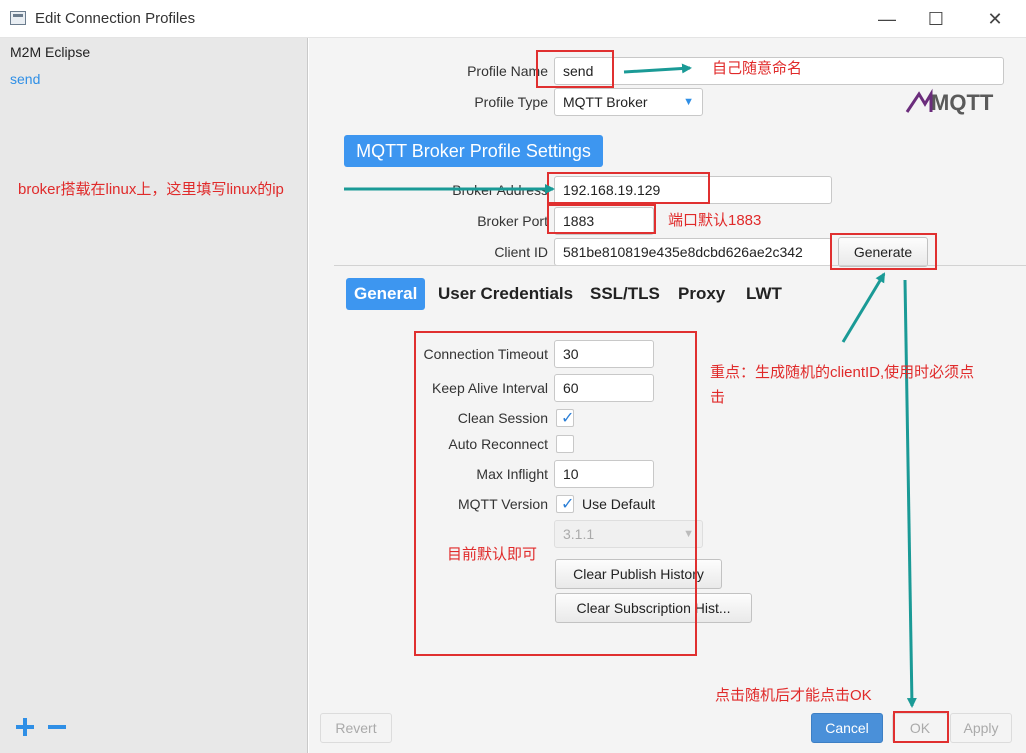  Describe the element at coordinates (511, 102) in the screenshot. I see `profile-type-label: Profile Type` at that location.